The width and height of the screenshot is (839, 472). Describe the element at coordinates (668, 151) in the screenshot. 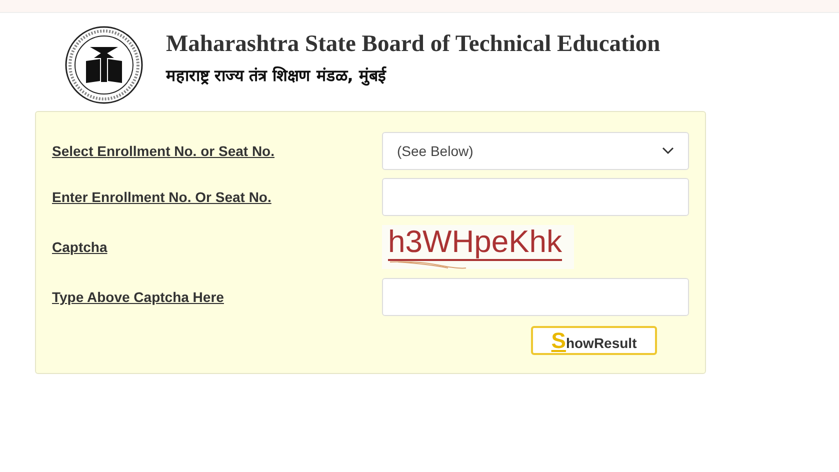

I see `chevron-down-icon` at that location.